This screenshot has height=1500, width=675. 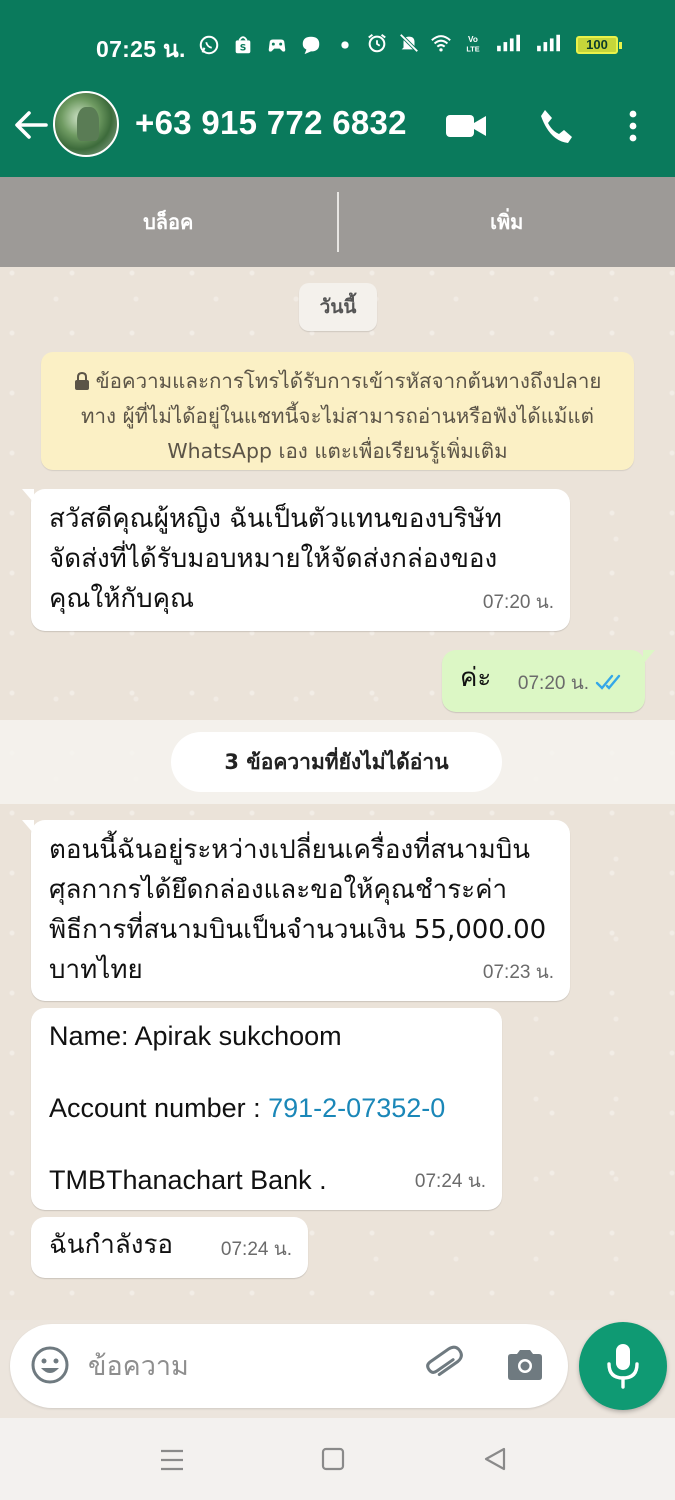 I want to click on unknown-contact-actions: บล็อค เพิ่ม, so click(x=337, y=222).